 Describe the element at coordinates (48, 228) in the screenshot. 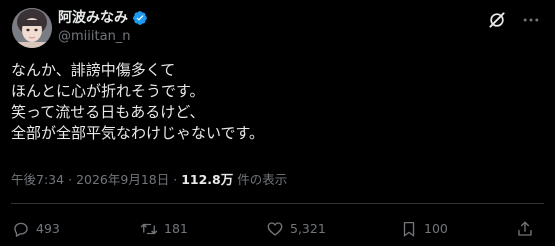

I see `reply-count: 493` at that location.